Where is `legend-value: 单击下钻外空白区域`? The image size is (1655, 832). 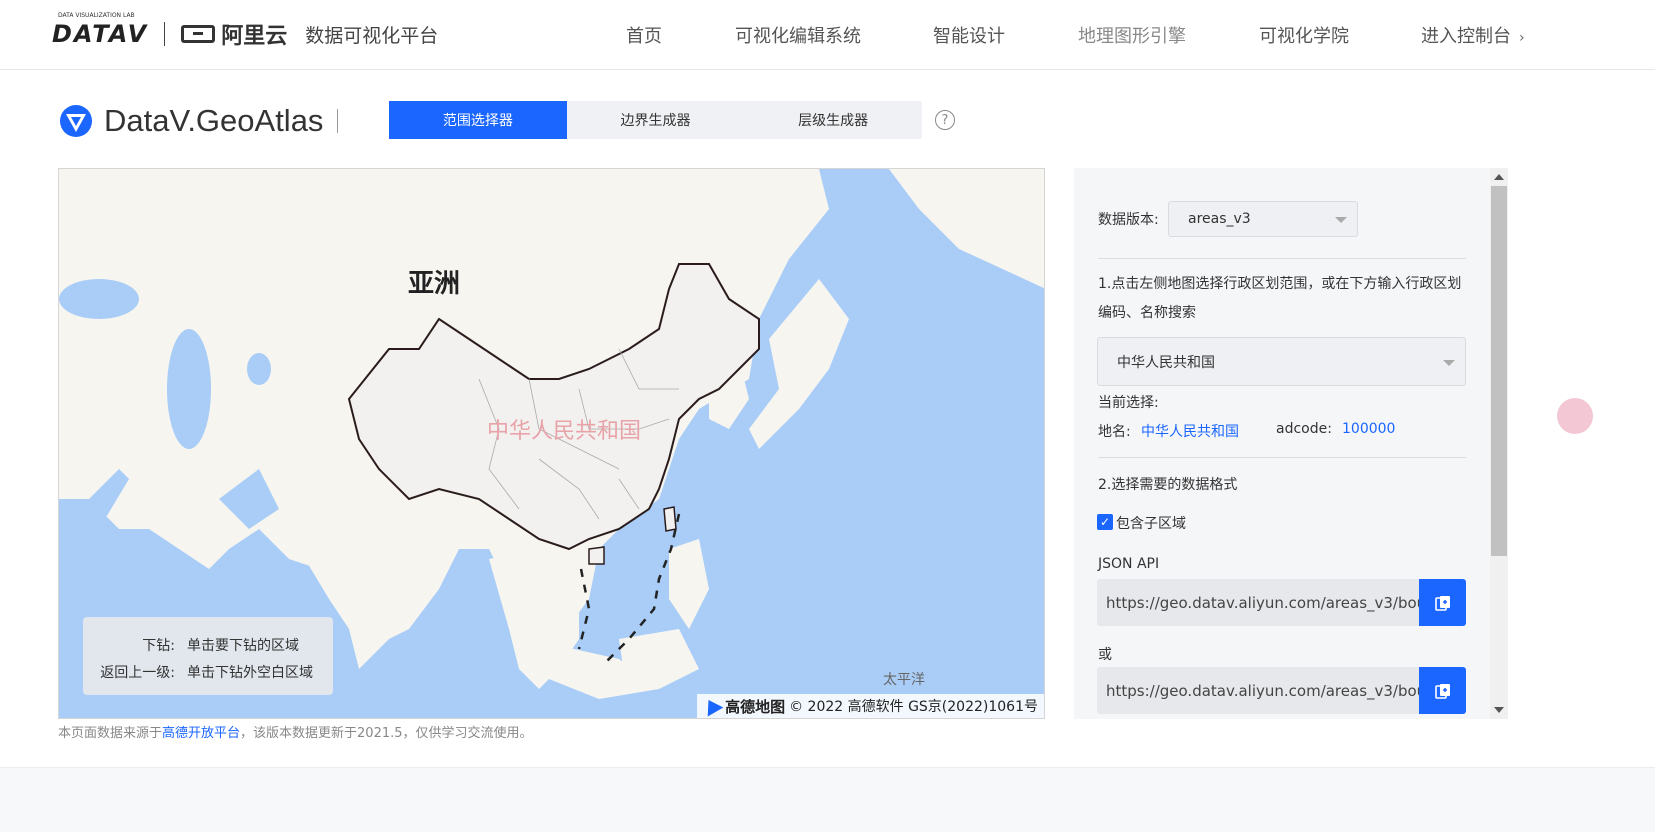
legend-value: 单击下钻外空白区域 is located at coordinates (250, 672).